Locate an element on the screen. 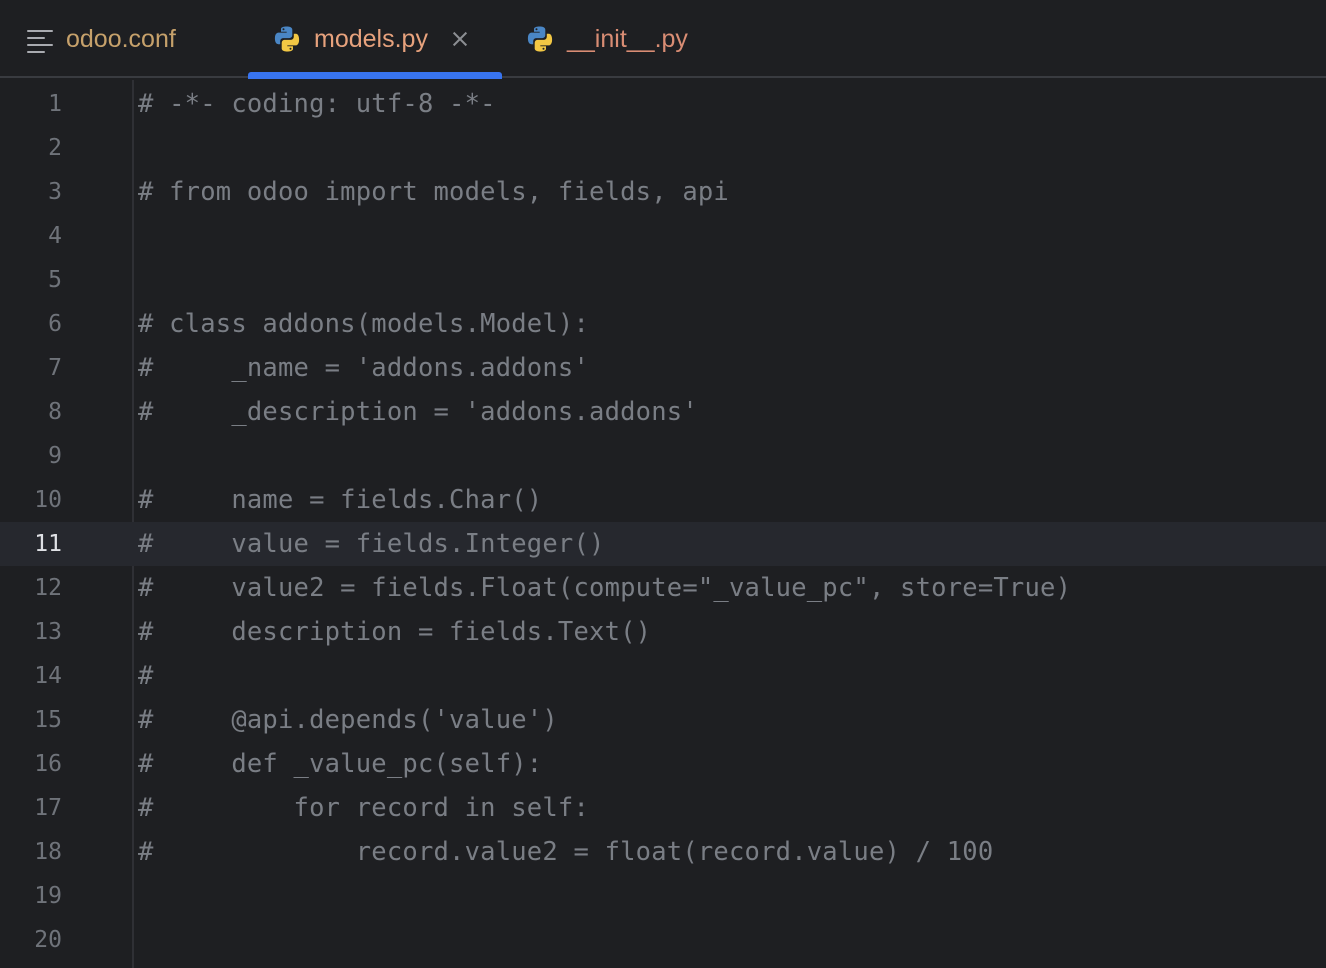 This screenshot has height=968, width=1326. code-text: # def _value_pc(self): is located at coordinates (340, 764).